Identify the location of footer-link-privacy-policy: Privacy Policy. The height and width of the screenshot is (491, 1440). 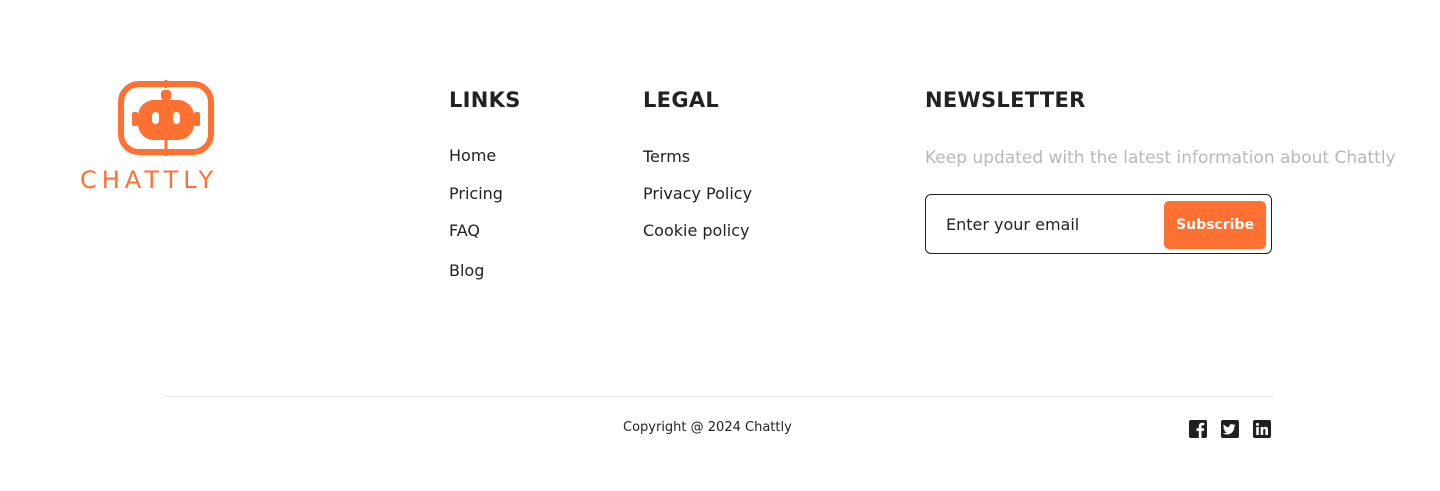
(697, 193).